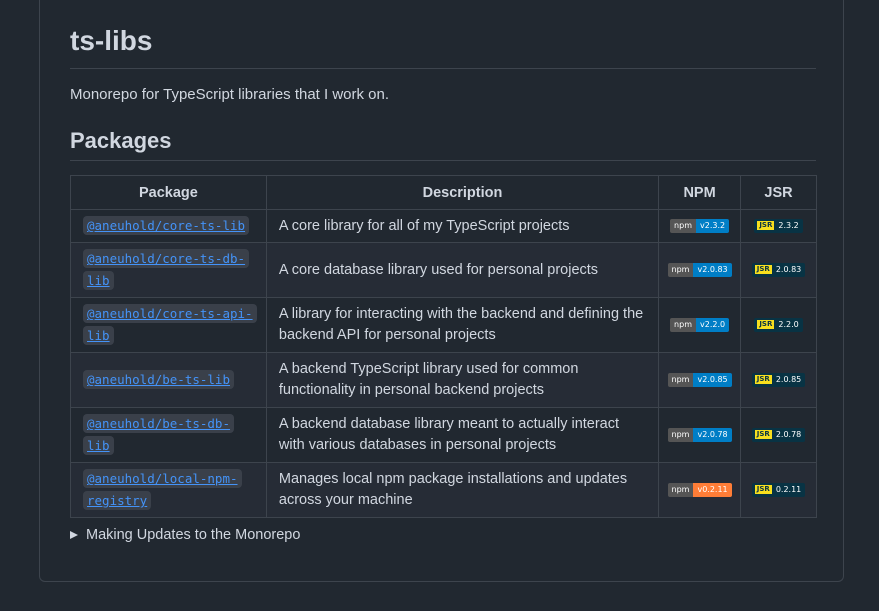  I want to click on npm-badge: npm v2.0.85, so click(699, 379).